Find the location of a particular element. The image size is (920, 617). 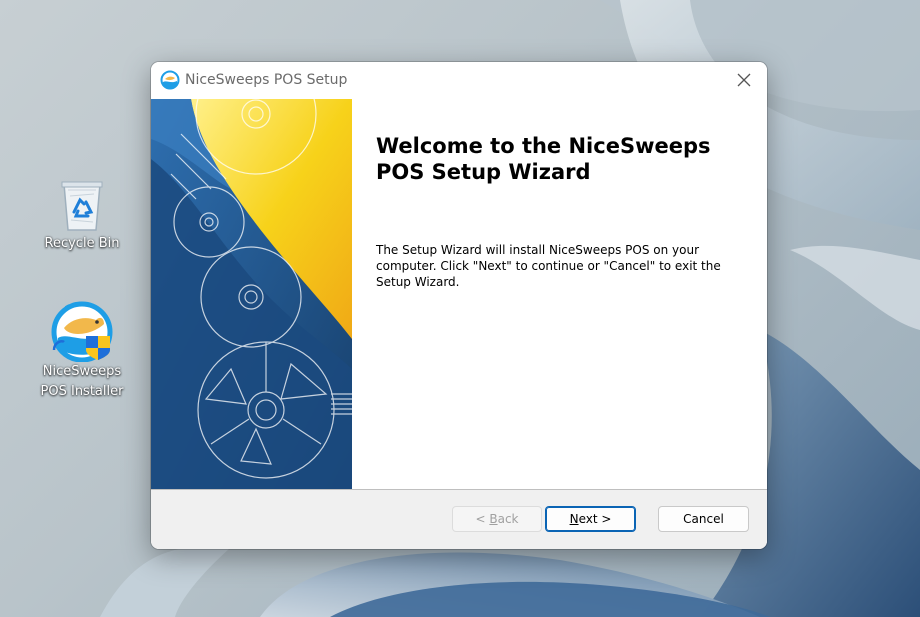

close-button is located at coordinates (744, 80).